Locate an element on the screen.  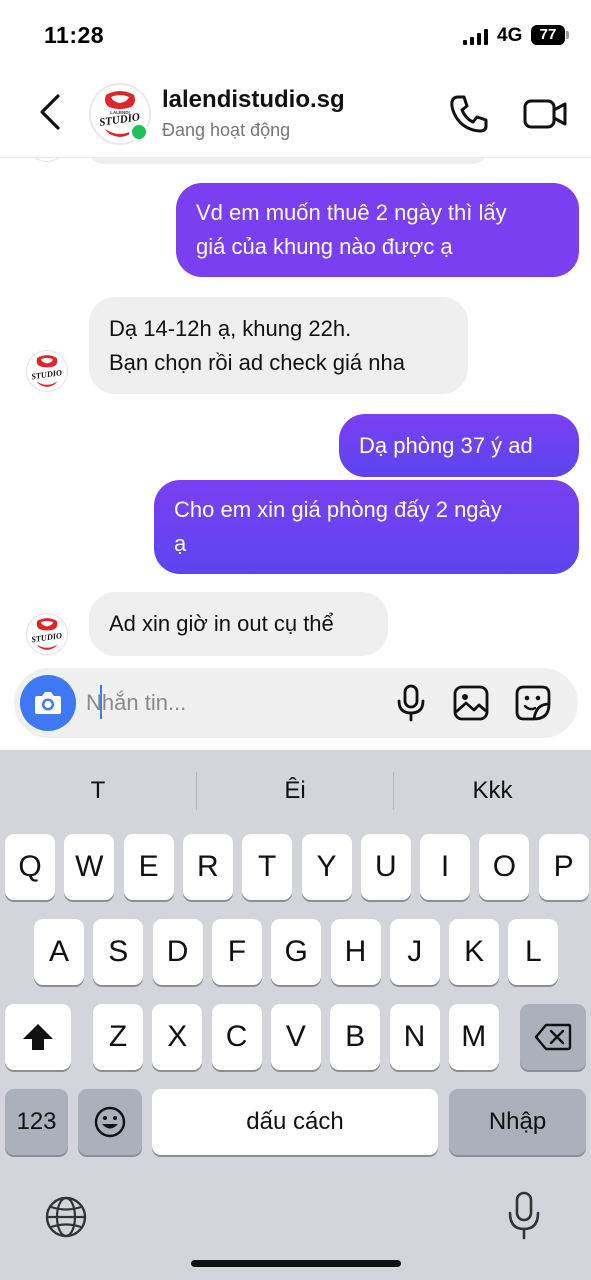
key-label: Q is located at coordinates (30, 866).